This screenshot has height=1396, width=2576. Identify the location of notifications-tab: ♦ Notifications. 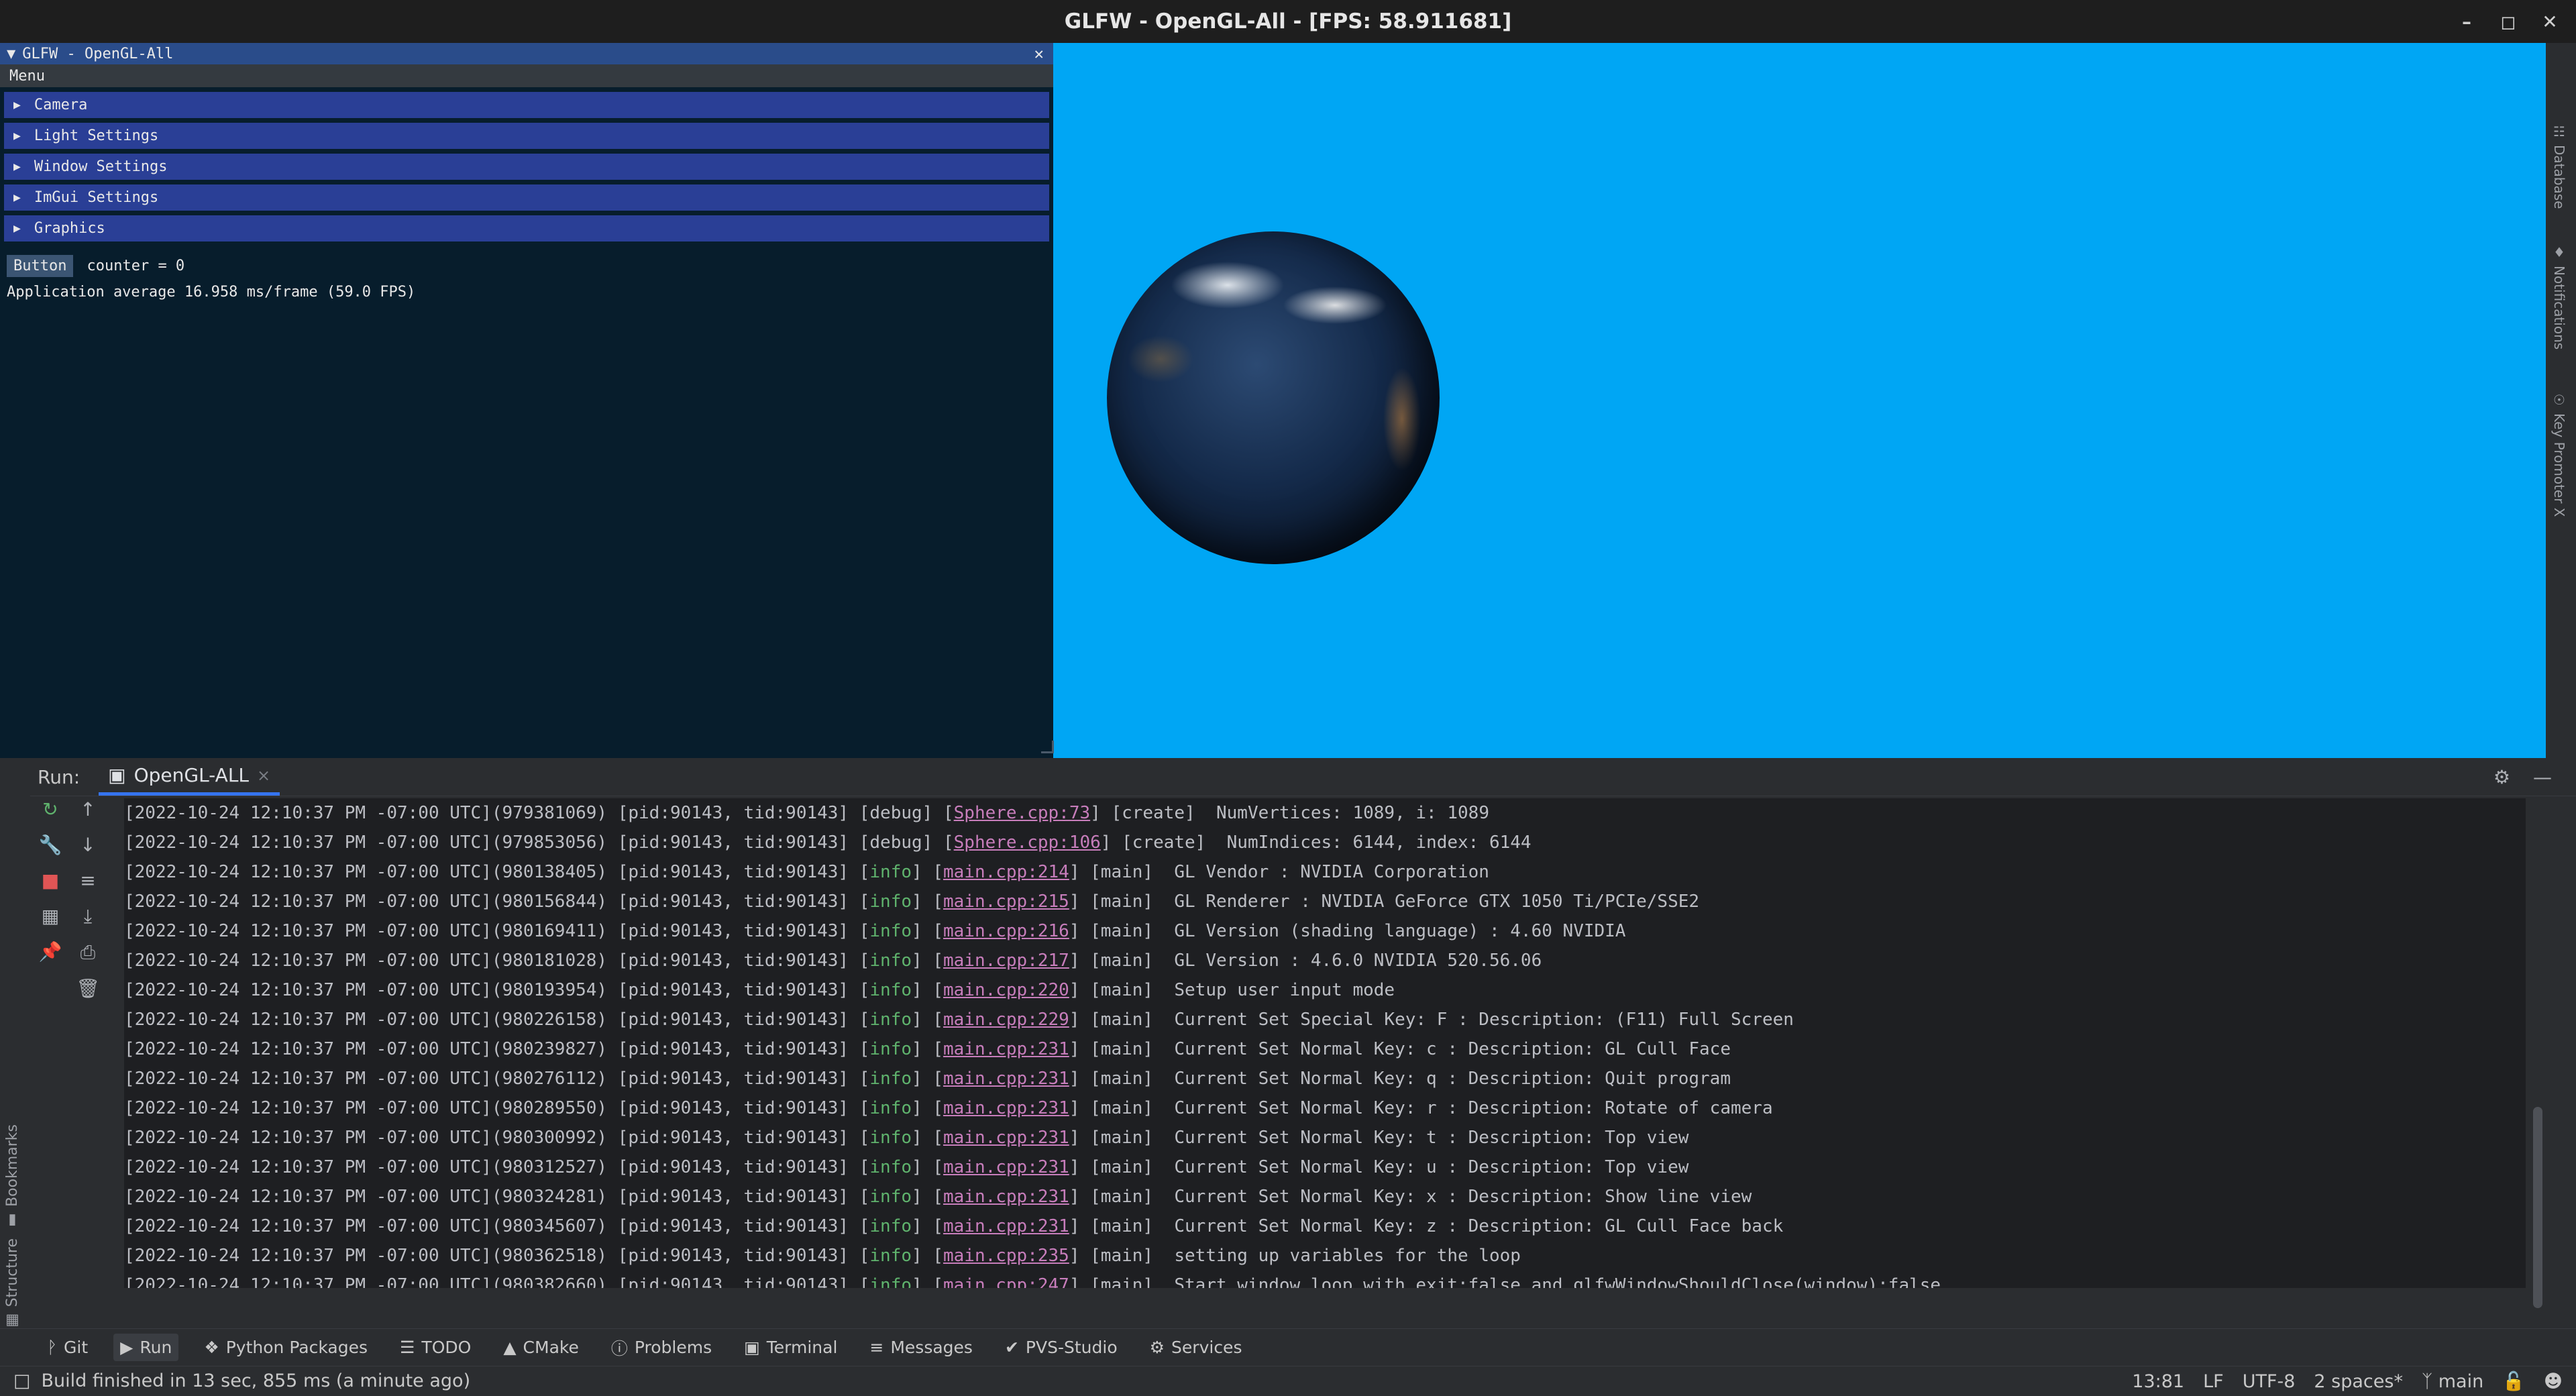
(2559, 297).